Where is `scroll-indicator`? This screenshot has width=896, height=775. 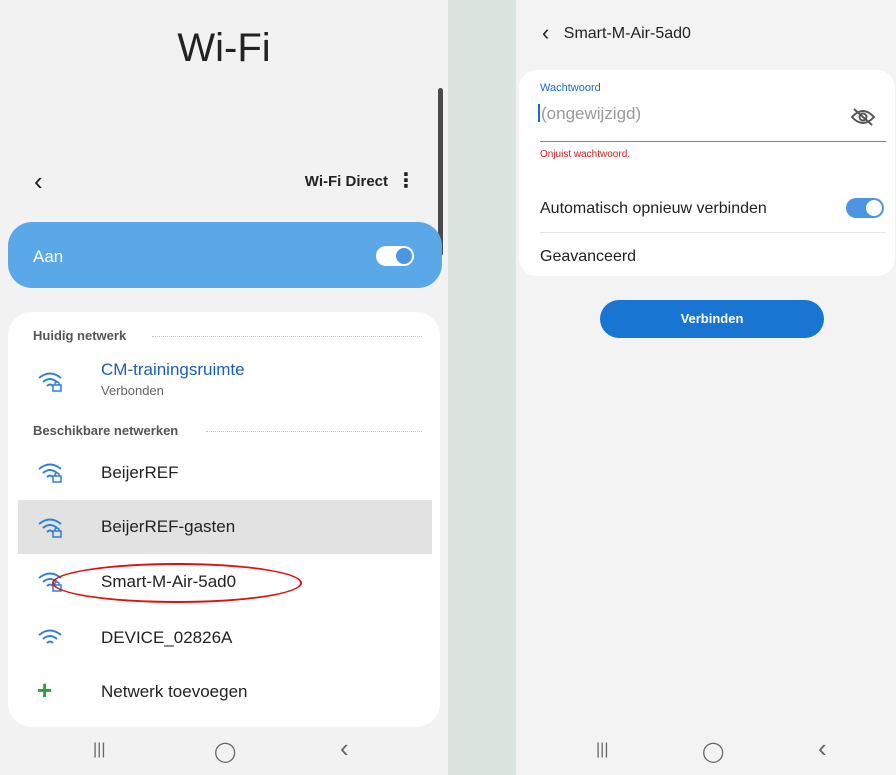
scroll-indicator is located at coordinates (440, 172).